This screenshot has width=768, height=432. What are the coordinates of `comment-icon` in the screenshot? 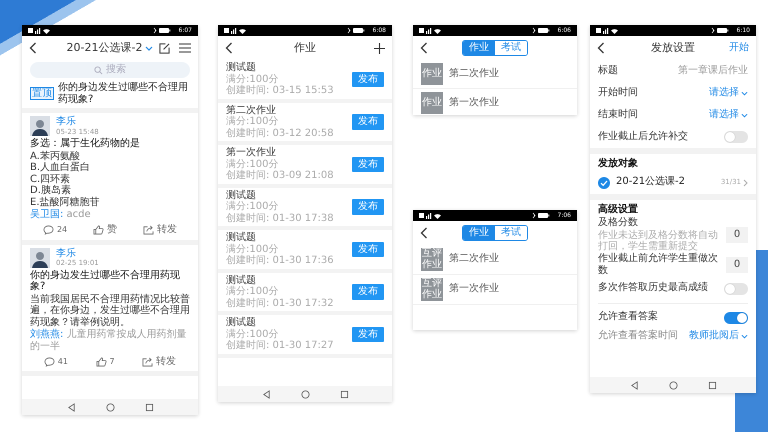 It's located at (48, 230).